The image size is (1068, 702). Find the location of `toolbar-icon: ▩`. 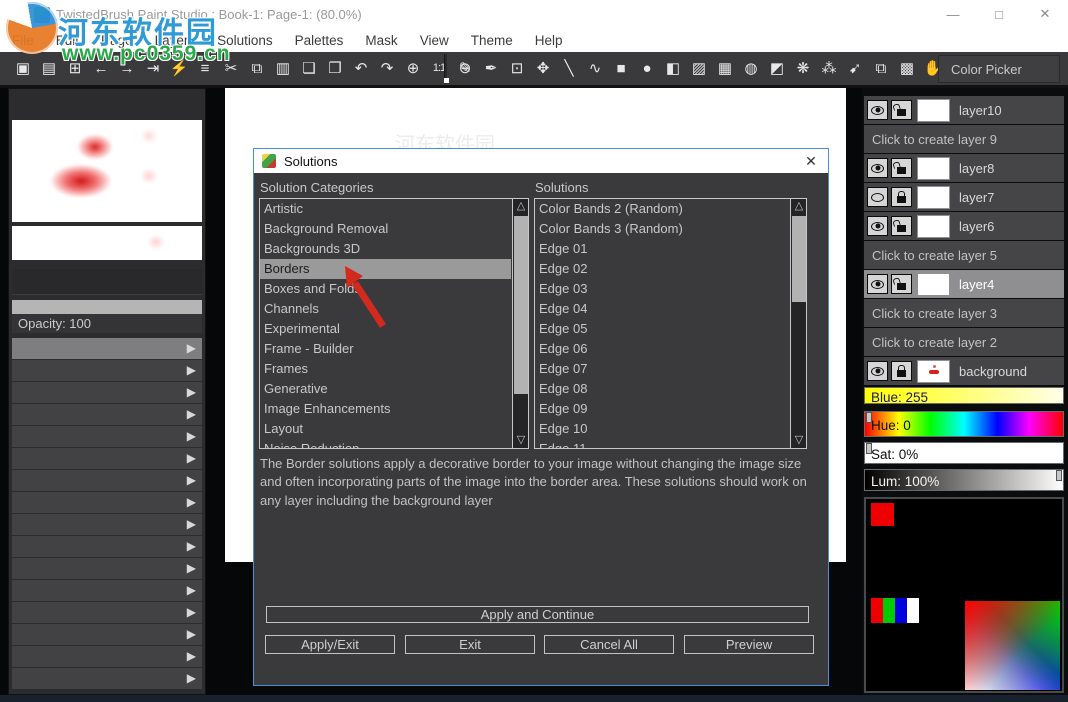

toolbar-icon: ▩ is located at coordinates (907, 69).